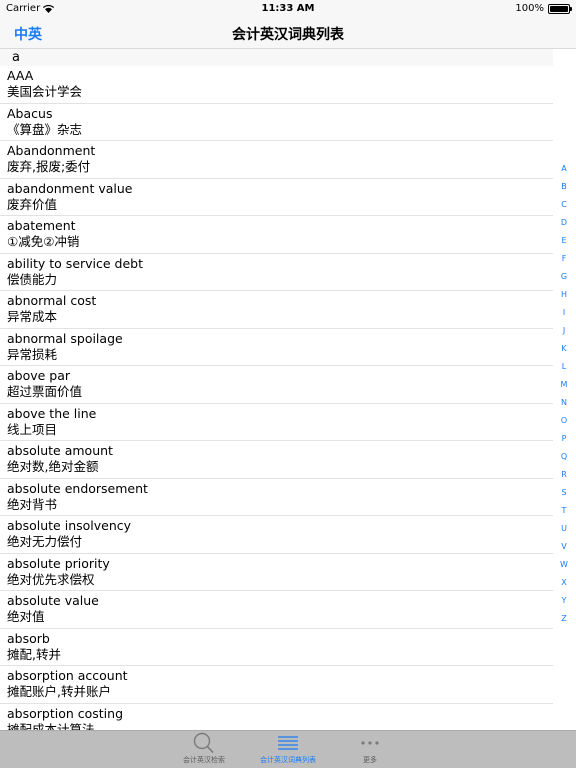 This screenshot has height=768, width=576. What do you see at coordinates (28, 638) in the screenshot?
I see `entry-english: absorb` at bounding box center [28, 638].